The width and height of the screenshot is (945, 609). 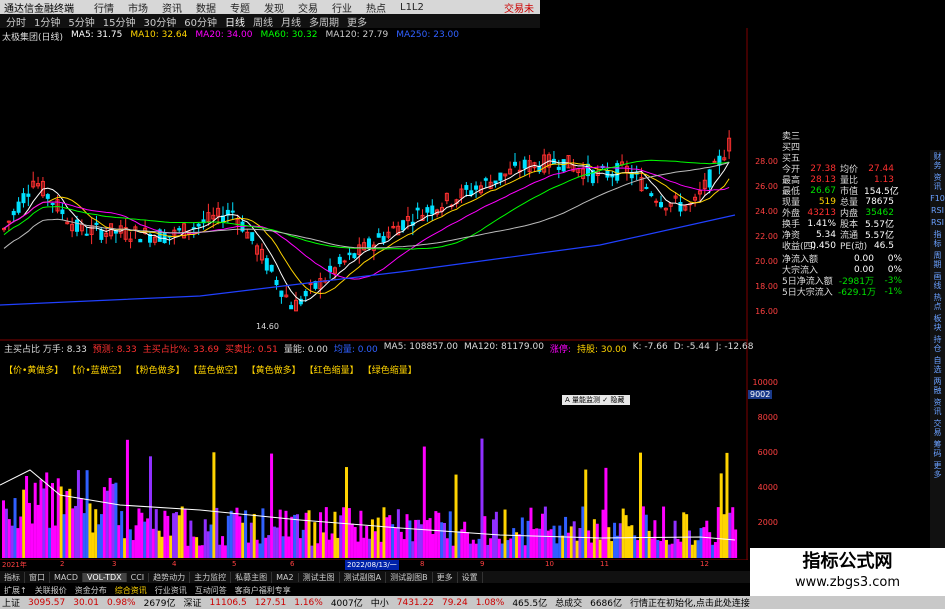 What do you see at coordinates (937, 344) in the screenshot?
I see `right-tool-button: 持仓` at bounding box center [937, 344].